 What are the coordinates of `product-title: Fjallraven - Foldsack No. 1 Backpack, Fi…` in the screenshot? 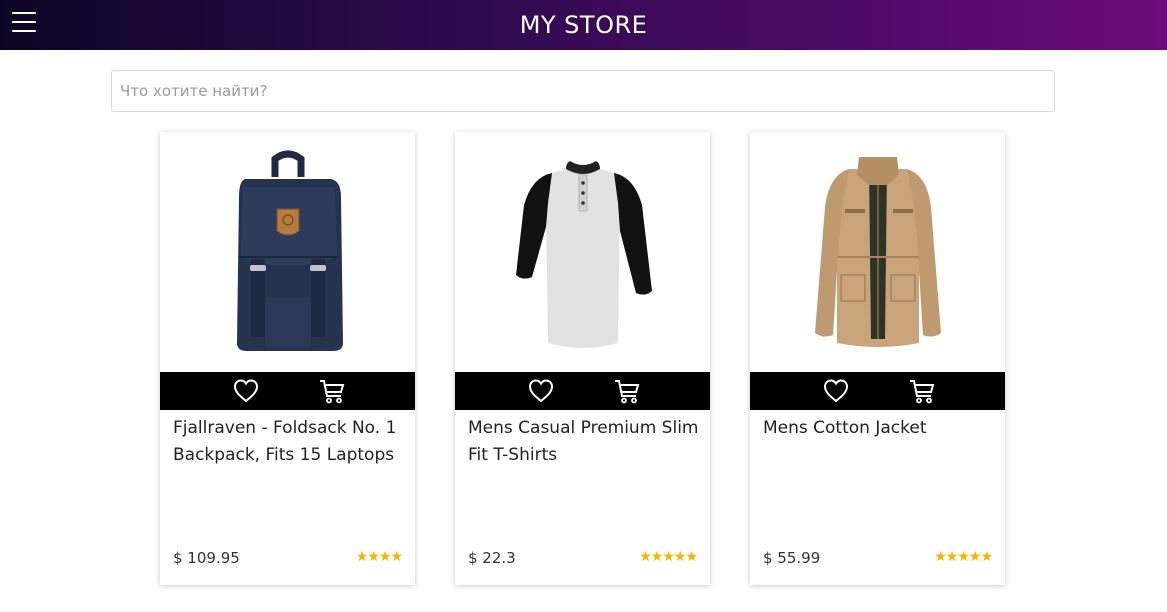 It's located at (289, 442).